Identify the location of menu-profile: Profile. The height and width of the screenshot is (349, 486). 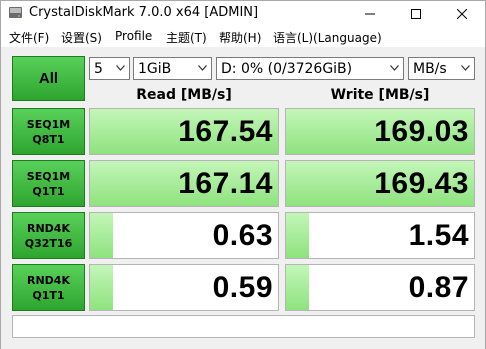
(133, 36).